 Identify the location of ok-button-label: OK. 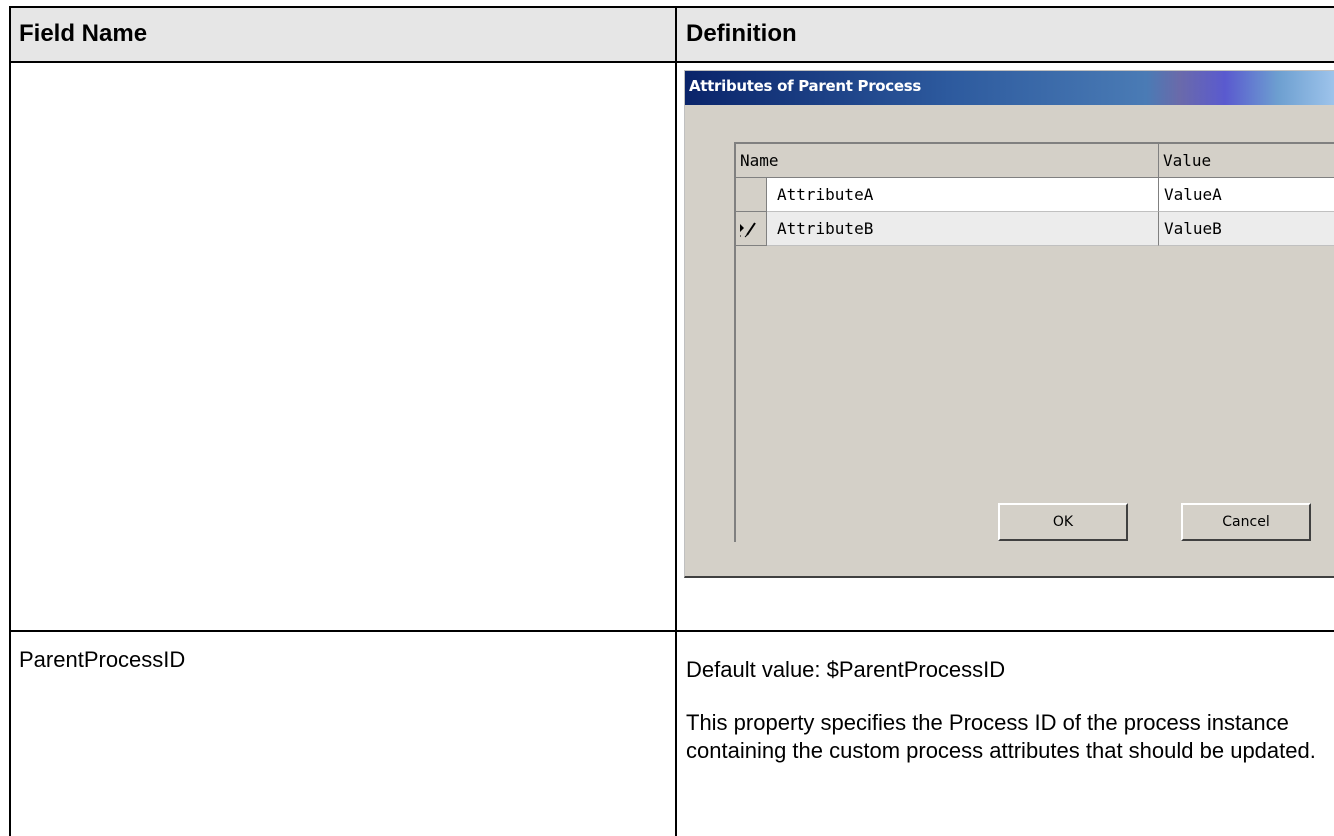
(1063, 522).